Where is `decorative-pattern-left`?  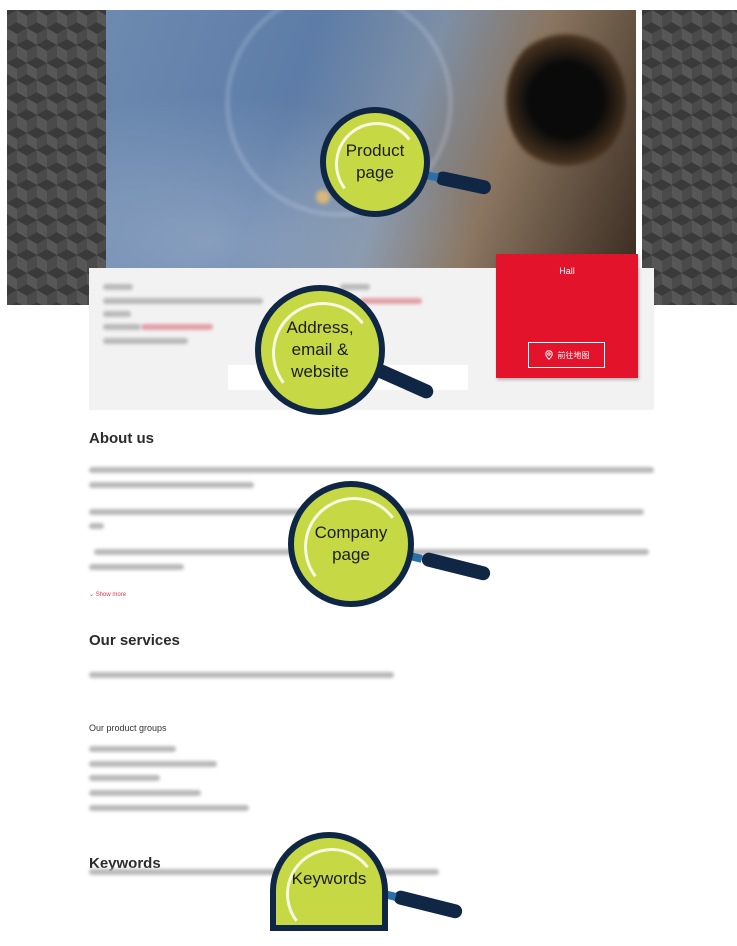
decorative-pattern-left is located at coordinates (57, 157).